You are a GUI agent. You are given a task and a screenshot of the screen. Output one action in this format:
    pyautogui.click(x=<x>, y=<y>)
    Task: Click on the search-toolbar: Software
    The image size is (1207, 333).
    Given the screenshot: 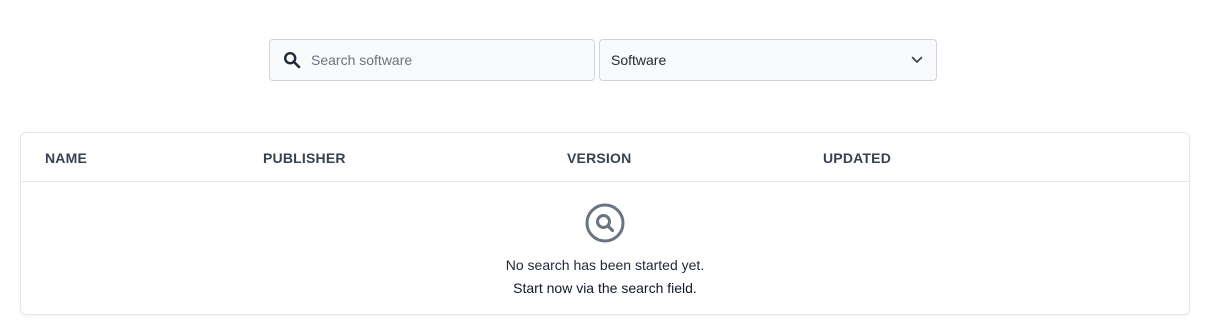 What is the action you would take?
    pyautogui.click(x=603, y=60)
    